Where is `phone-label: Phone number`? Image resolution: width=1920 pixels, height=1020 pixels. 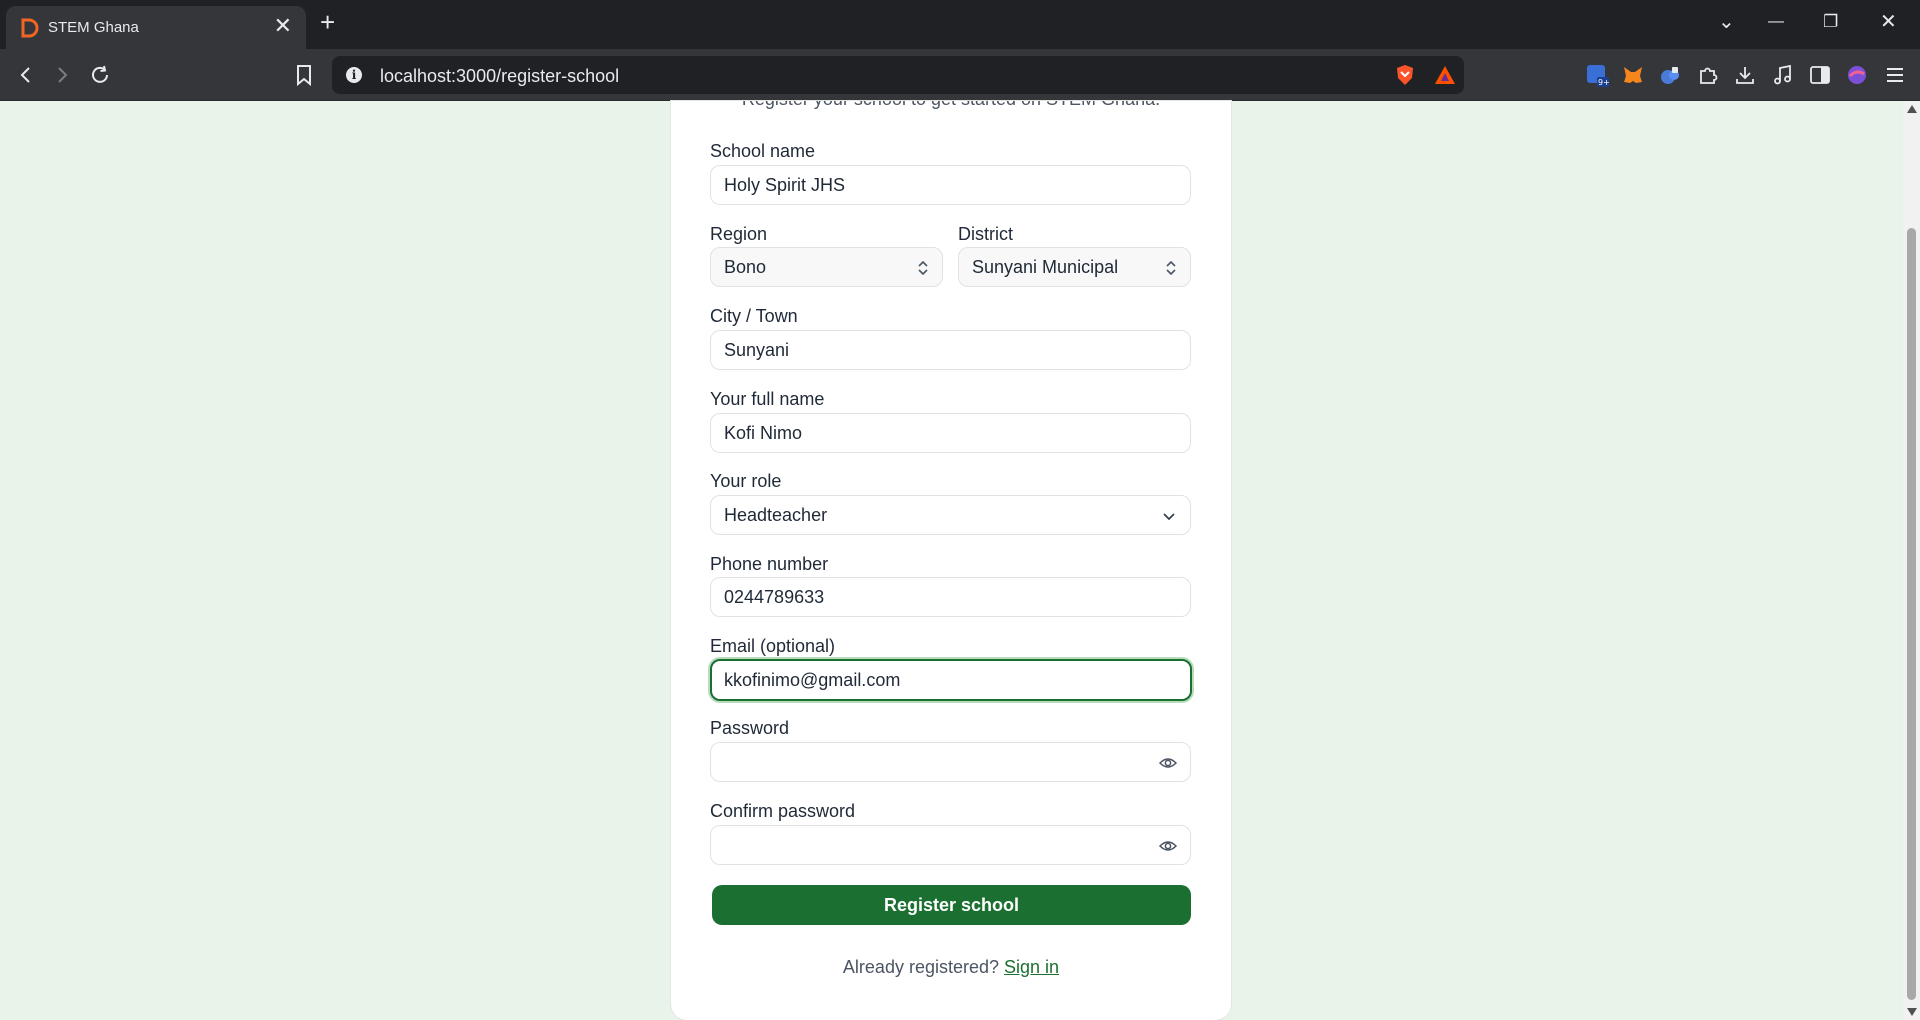 phone-label: Phone number is located at coordinates (769, 564).